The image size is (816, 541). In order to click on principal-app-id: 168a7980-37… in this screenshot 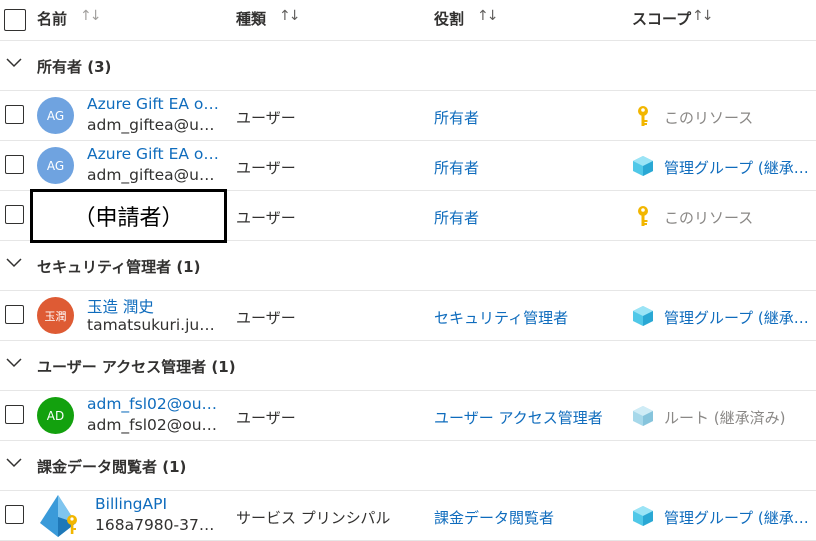, I will do `click(155, 525)`.